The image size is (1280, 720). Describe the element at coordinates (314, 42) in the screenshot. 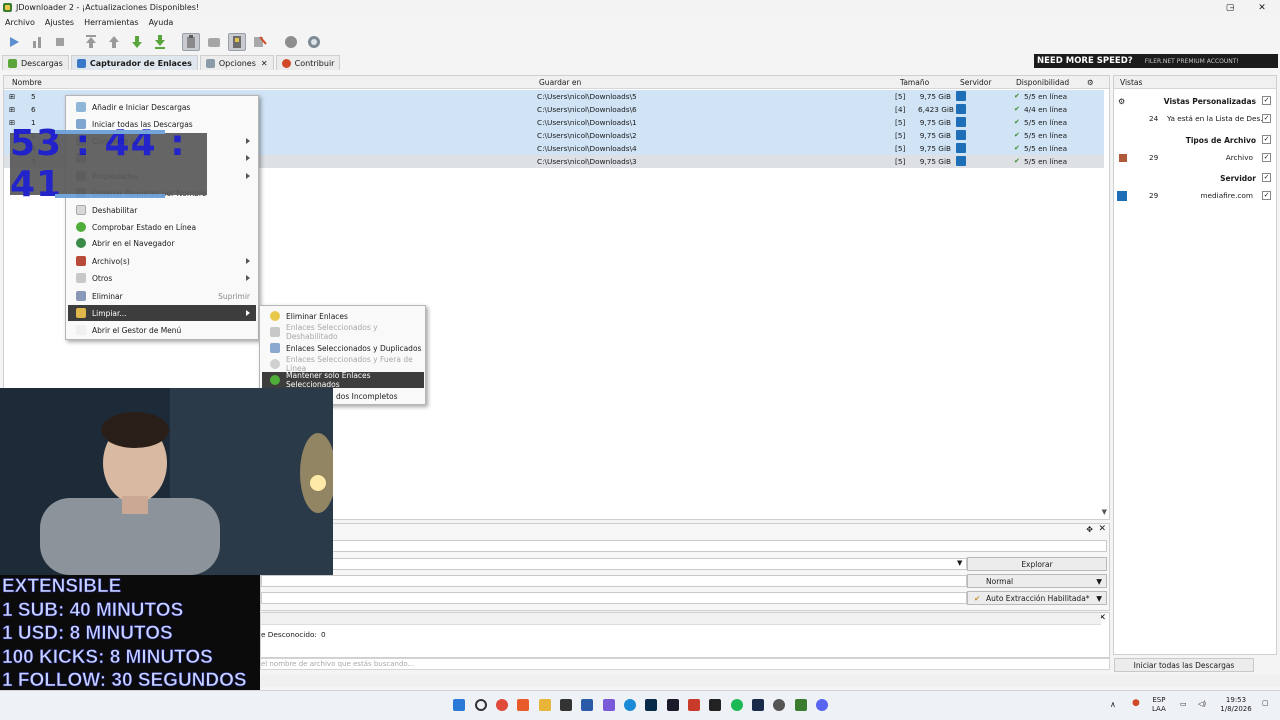

I see `world-settings-icon` at that location.